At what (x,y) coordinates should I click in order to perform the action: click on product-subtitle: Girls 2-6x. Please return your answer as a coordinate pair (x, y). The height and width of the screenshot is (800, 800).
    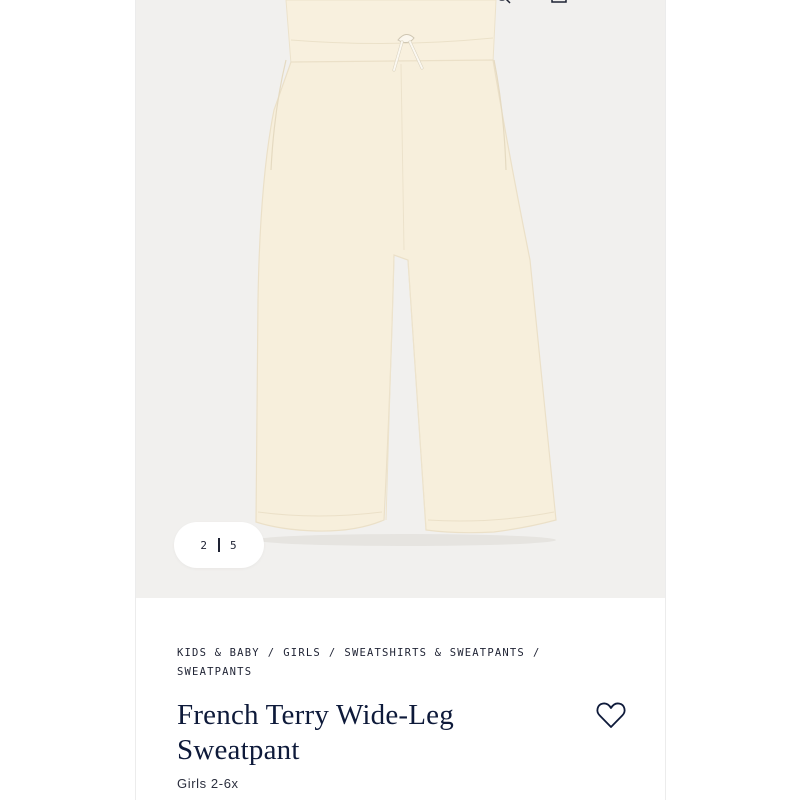
    Looking at the image, I should click on (208, 783).